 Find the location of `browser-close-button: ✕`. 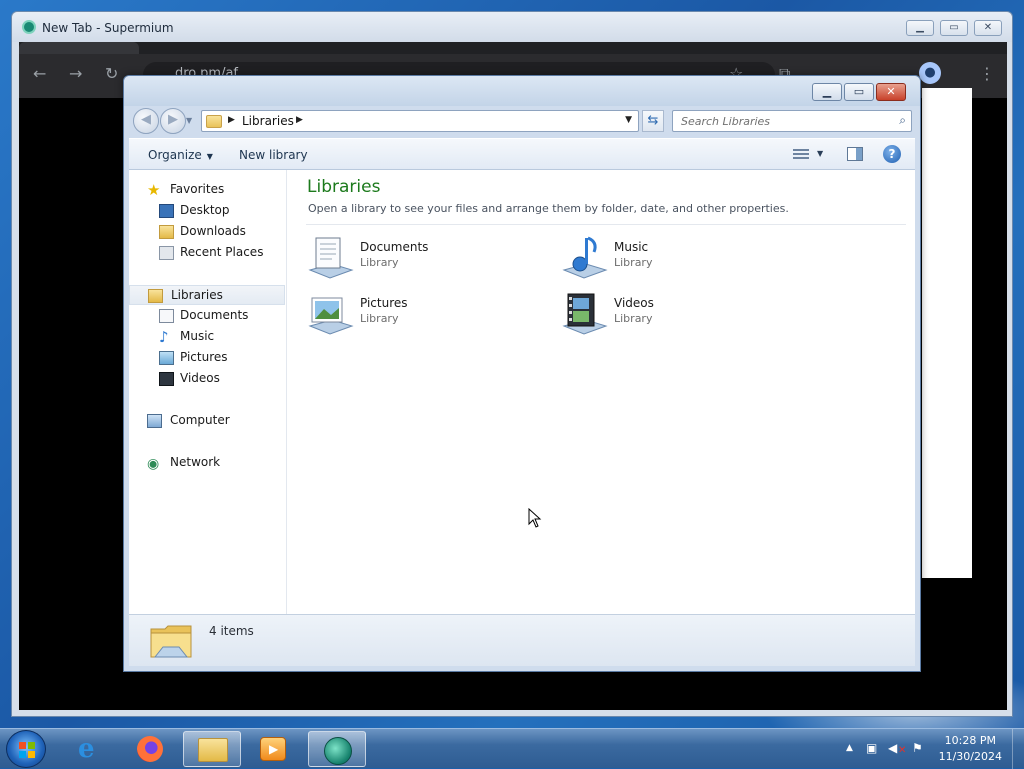

browser-close-button: ✕ is located at coordinates (988, 28).